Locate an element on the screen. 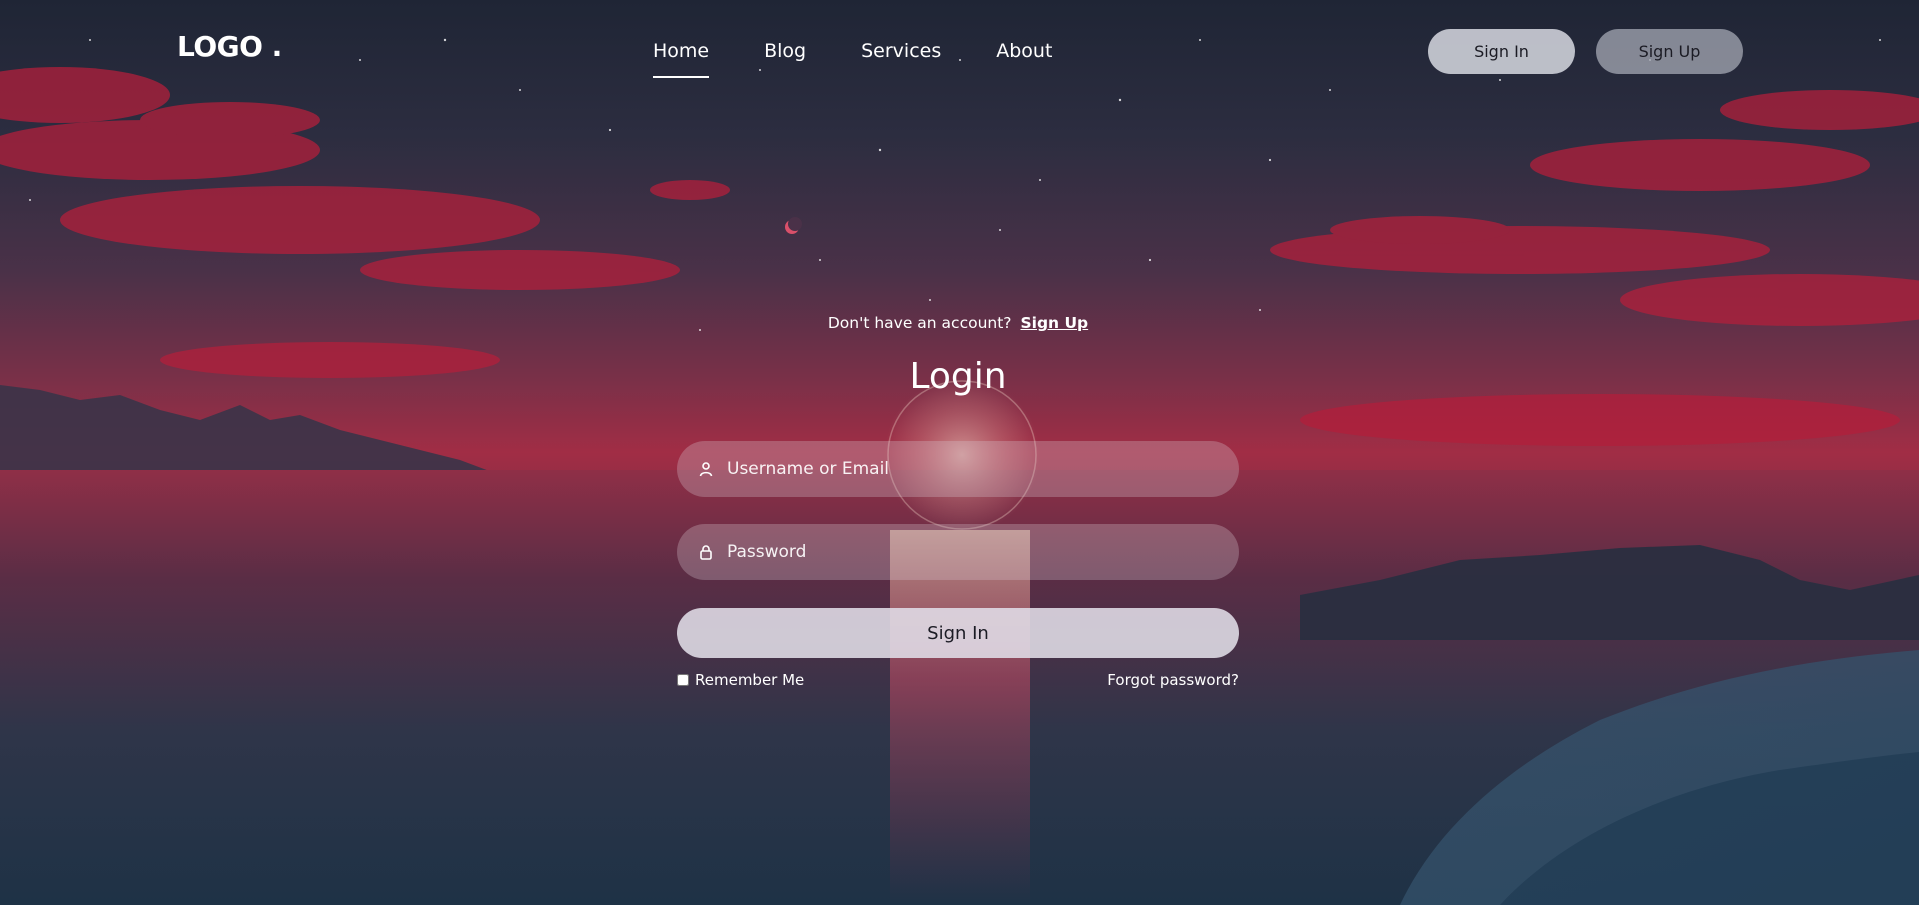  remember-me: Remember Me is located at coordinates (740, 680).